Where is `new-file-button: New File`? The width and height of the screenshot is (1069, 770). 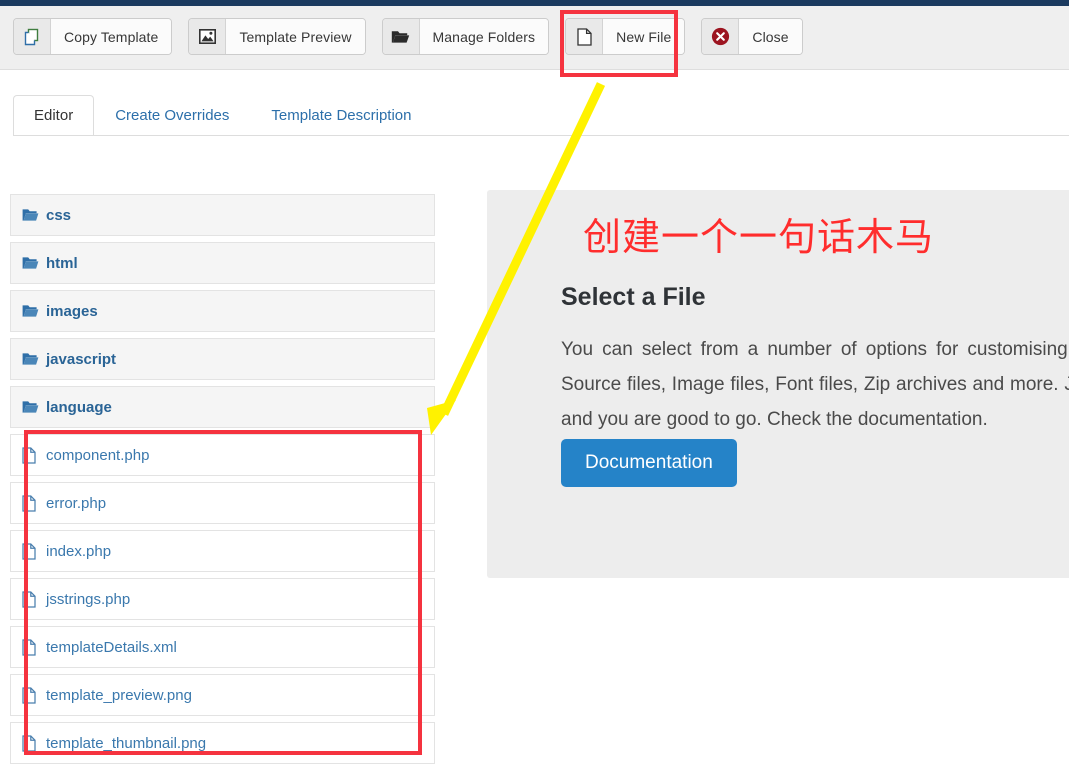 new-file-button: New File is located at coordinates (625, 36).